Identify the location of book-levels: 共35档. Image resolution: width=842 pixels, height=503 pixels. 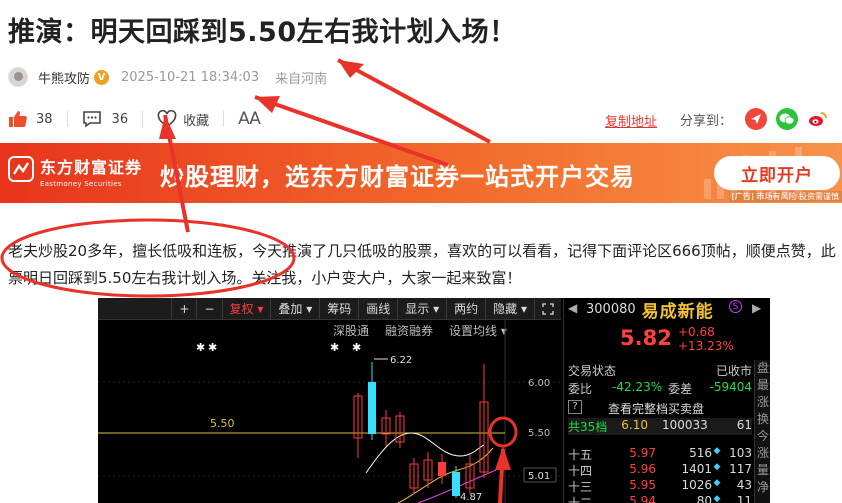
(588, 427).